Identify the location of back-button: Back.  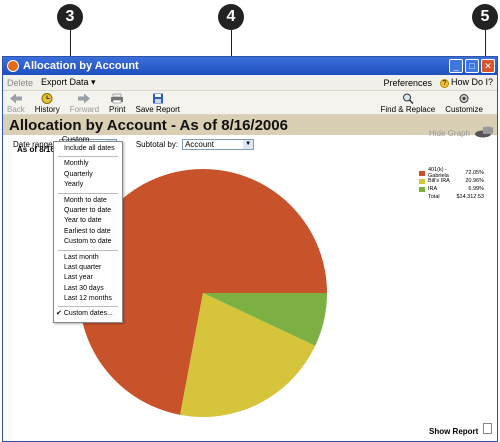
(16, 103).